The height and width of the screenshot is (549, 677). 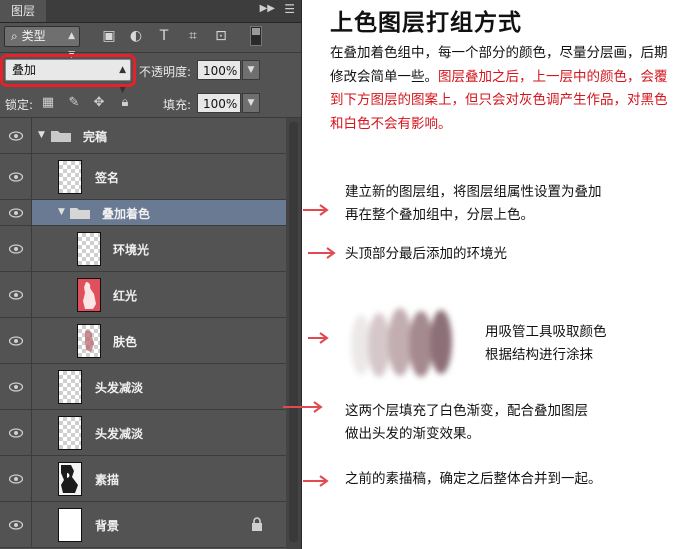 What do you see at coordinates (143, 479) in the screenshot?
I see `layer-row: 素描` at bounding box center [143, 479].